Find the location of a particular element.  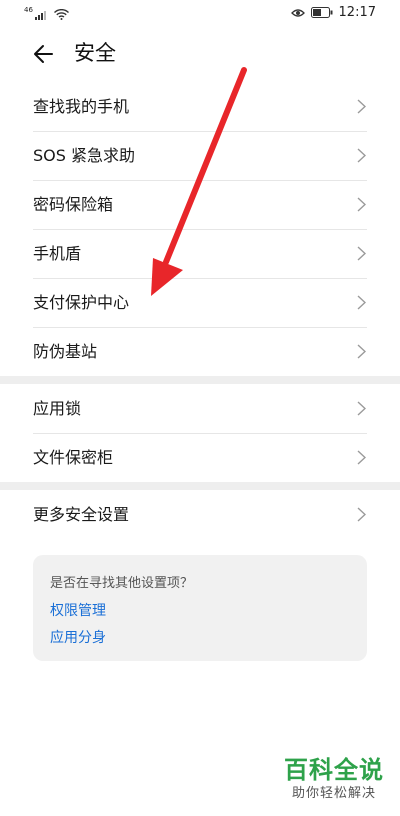

wifi-icon is located at coordinates (61, 14).